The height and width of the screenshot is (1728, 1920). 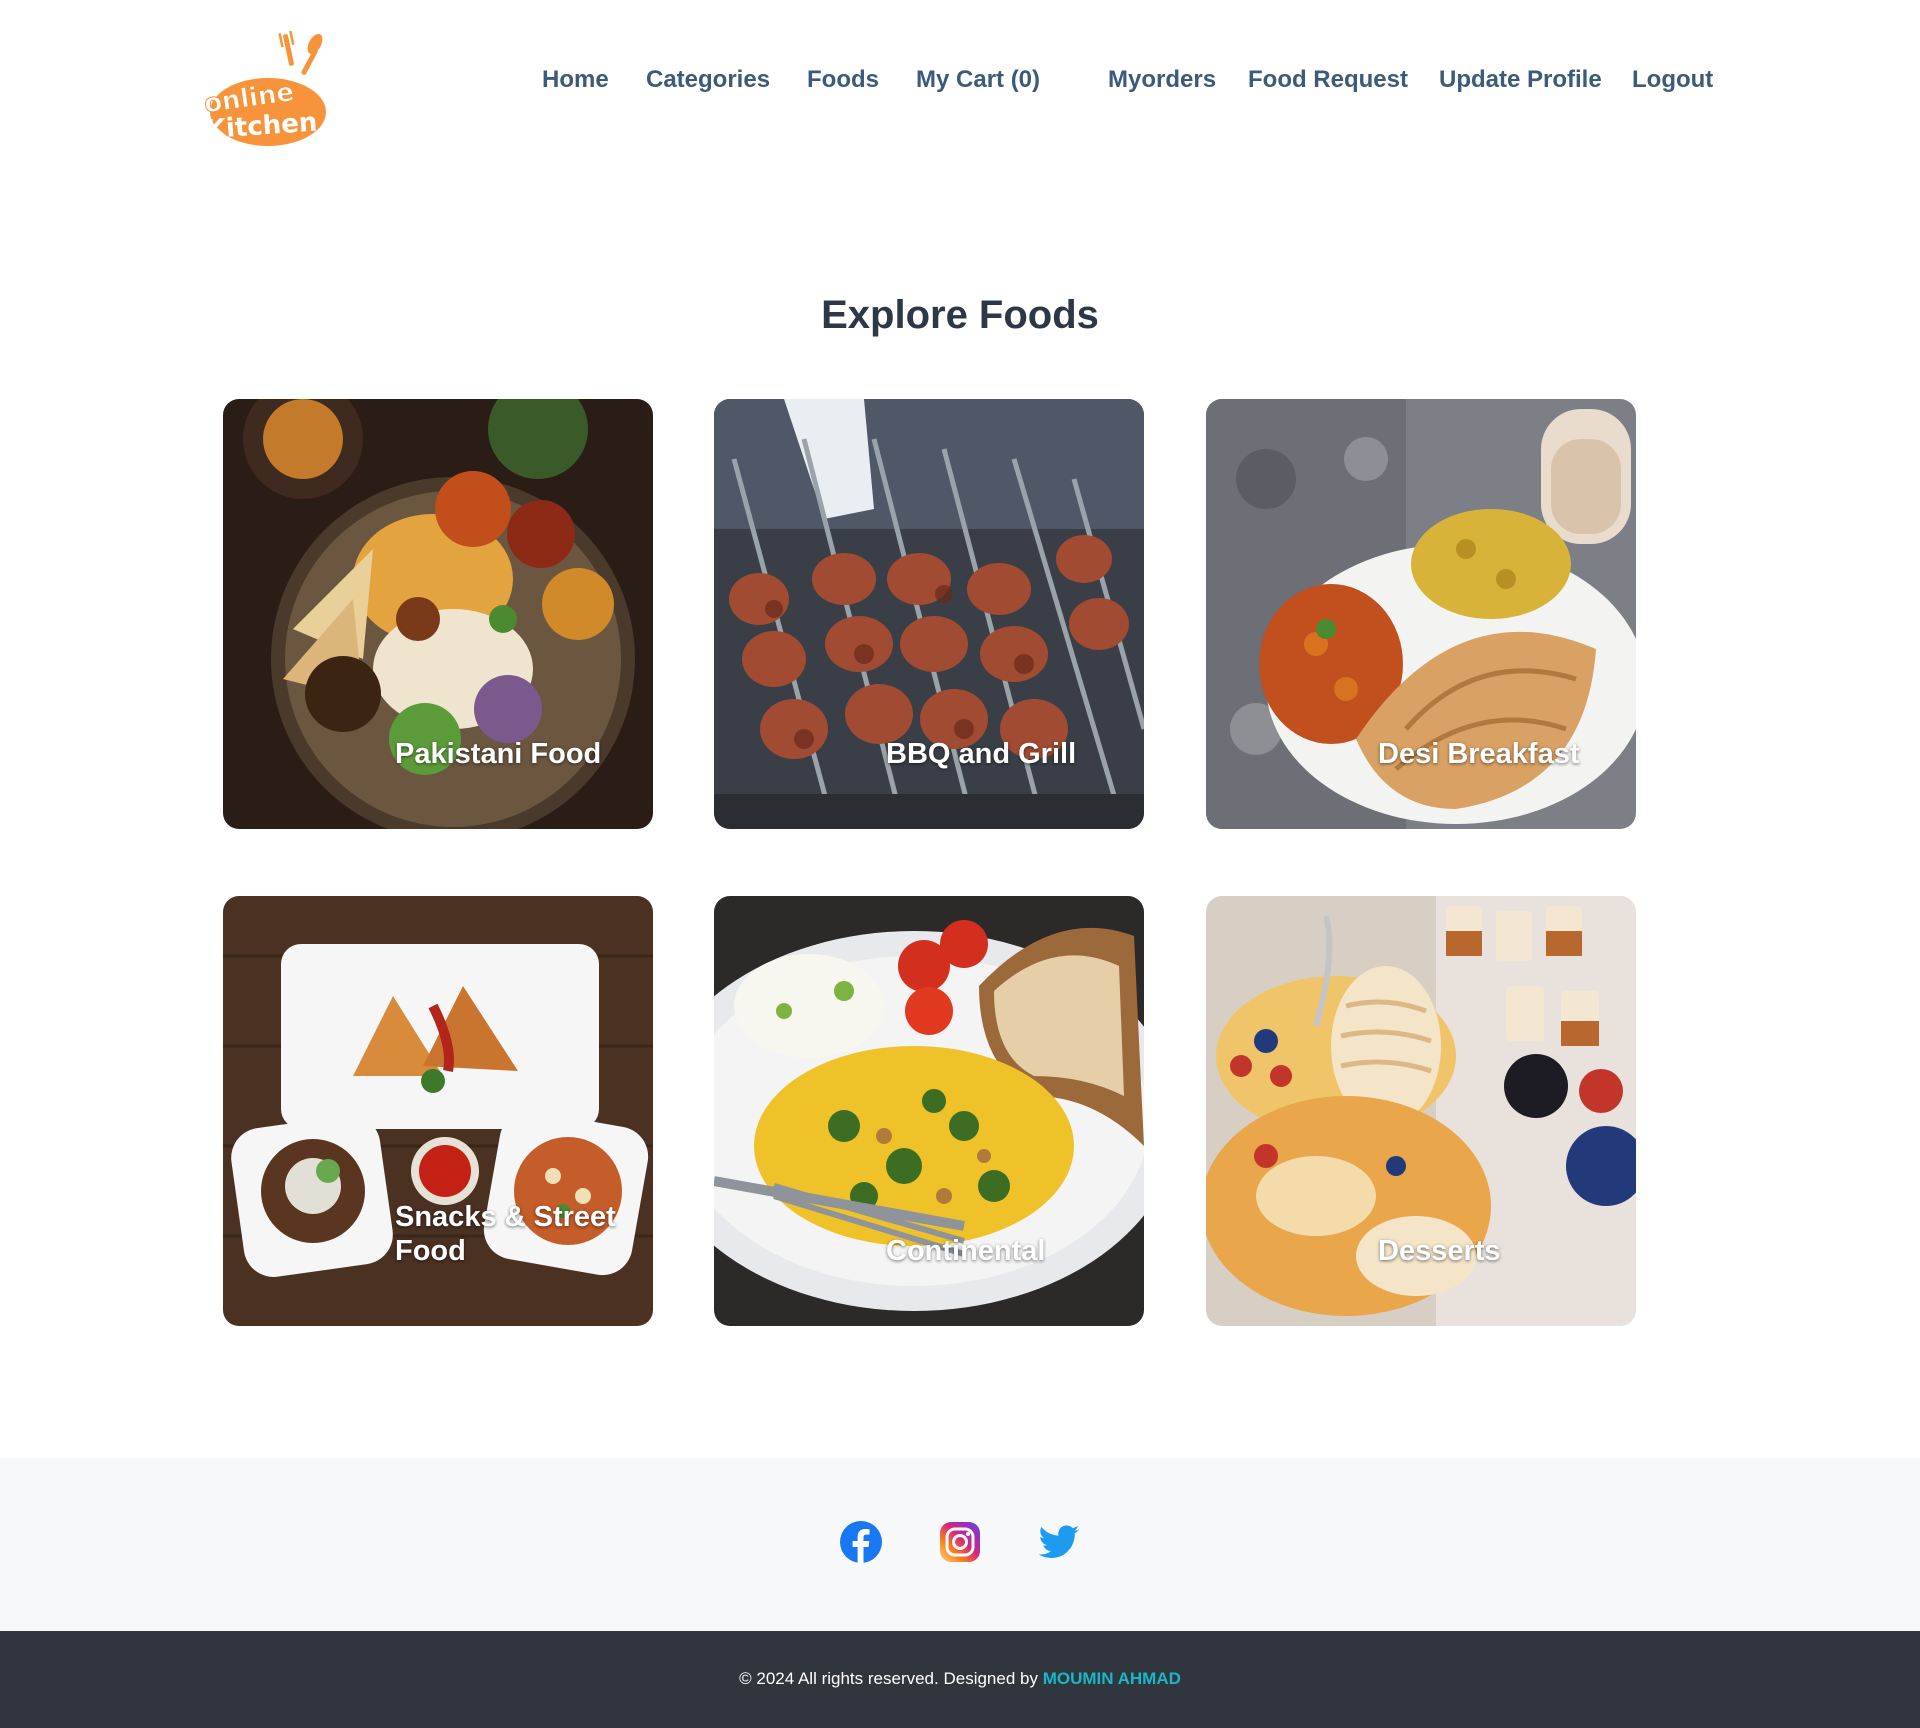 I want to click on nav-myorders: Myorders, so click(x=1162, y=80).